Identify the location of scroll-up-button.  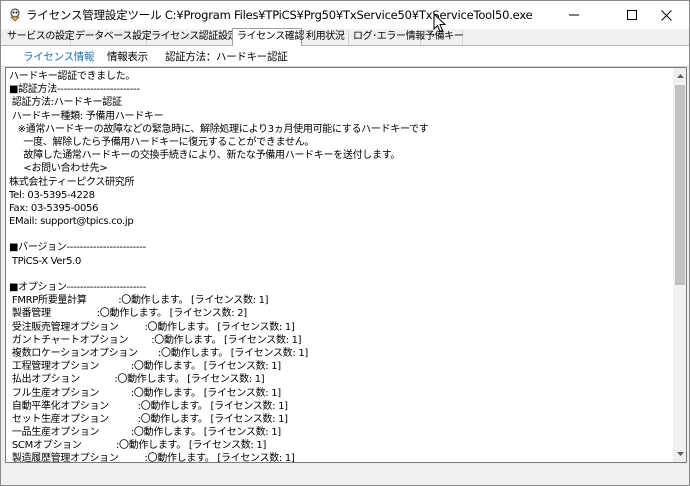
(679, 76).